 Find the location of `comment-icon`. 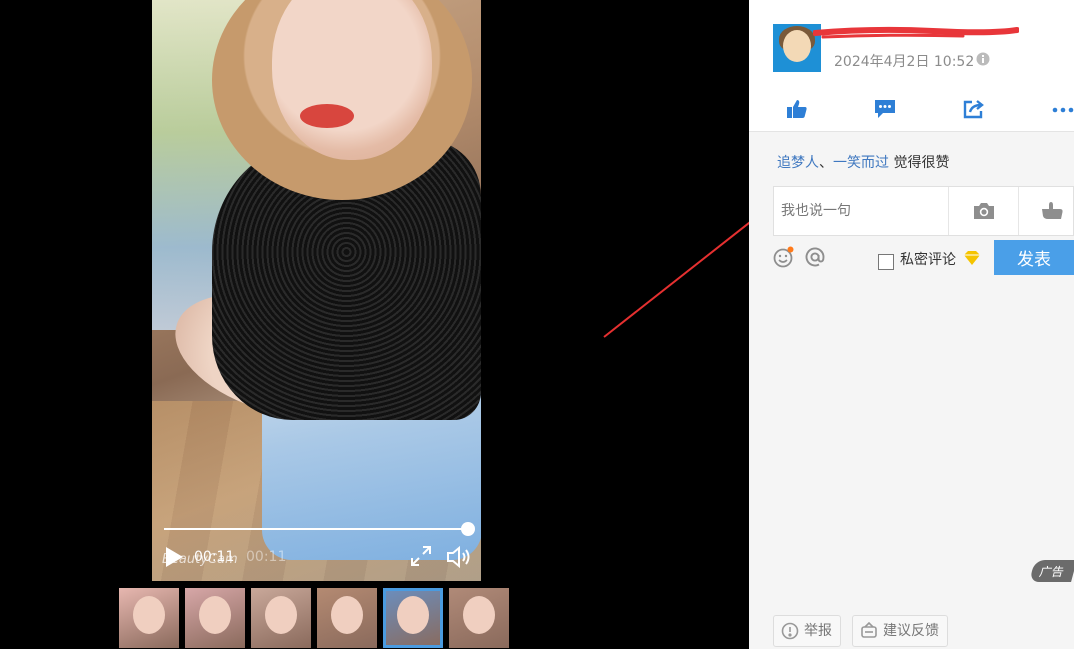

comment-icon is located at coordinates (885, 109).